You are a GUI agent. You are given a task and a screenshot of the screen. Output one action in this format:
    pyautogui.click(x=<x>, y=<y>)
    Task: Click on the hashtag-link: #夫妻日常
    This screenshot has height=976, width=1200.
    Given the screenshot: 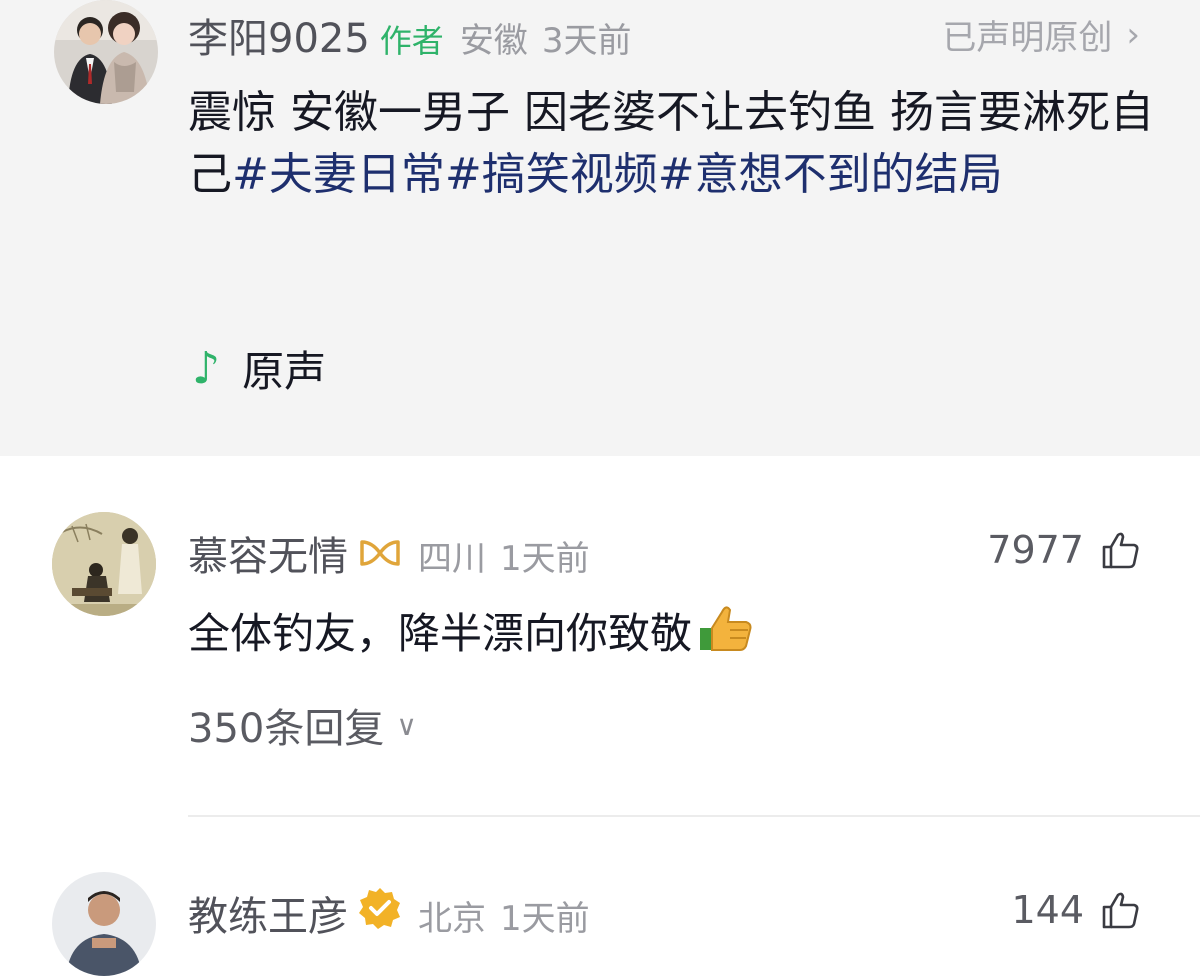 What is the action you would take?
    pyautogui.click(x=338, y=174)
    